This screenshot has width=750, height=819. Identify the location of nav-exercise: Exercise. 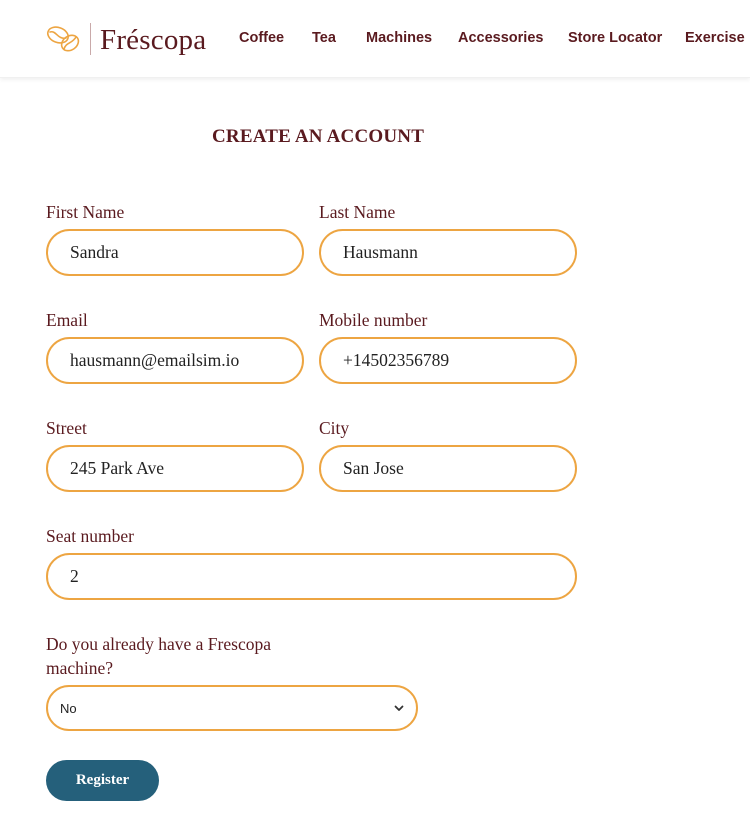
(715, 38).